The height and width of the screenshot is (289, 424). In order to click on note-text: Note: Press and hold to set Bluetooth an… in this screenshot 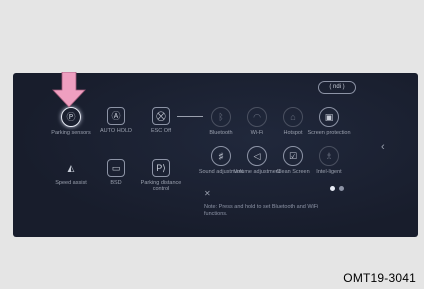, I will do `click(261, 210)`.